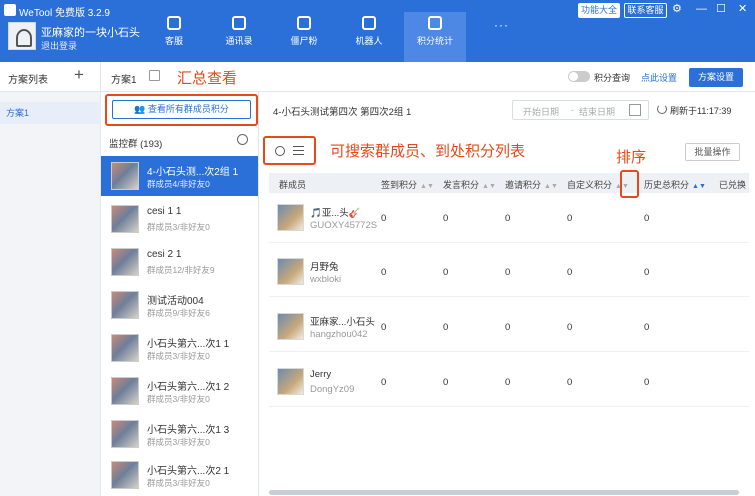 Image resolution: width=755 pixels, height=496 pixels. What do you see at coordinates (645, 10) in the screenshot?
I see `contact-service-button: 联系客服` at bounding box center [645, 10].